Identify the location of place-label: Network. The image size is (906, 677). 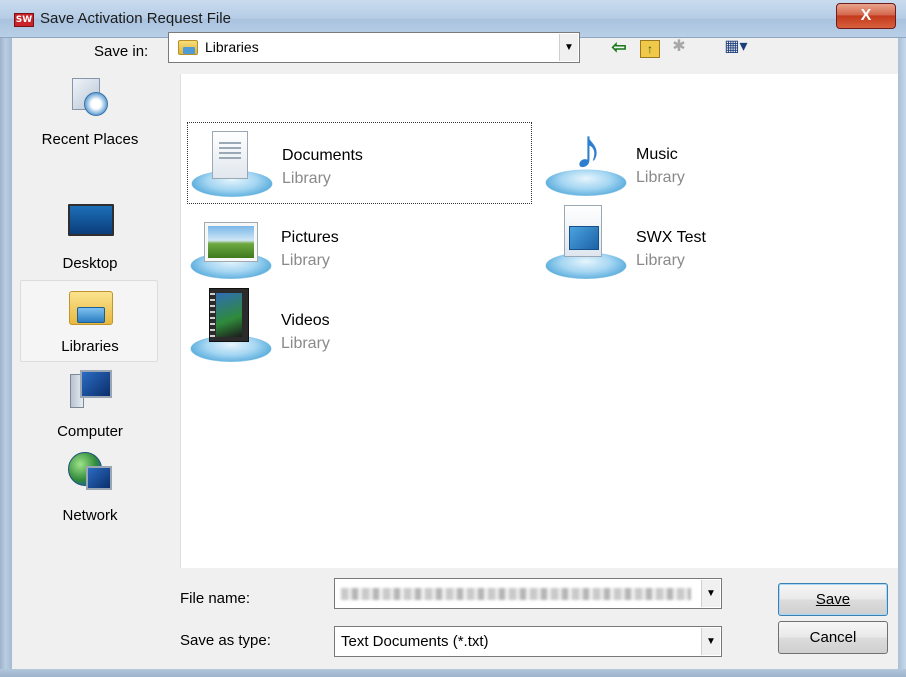
(90, 515).